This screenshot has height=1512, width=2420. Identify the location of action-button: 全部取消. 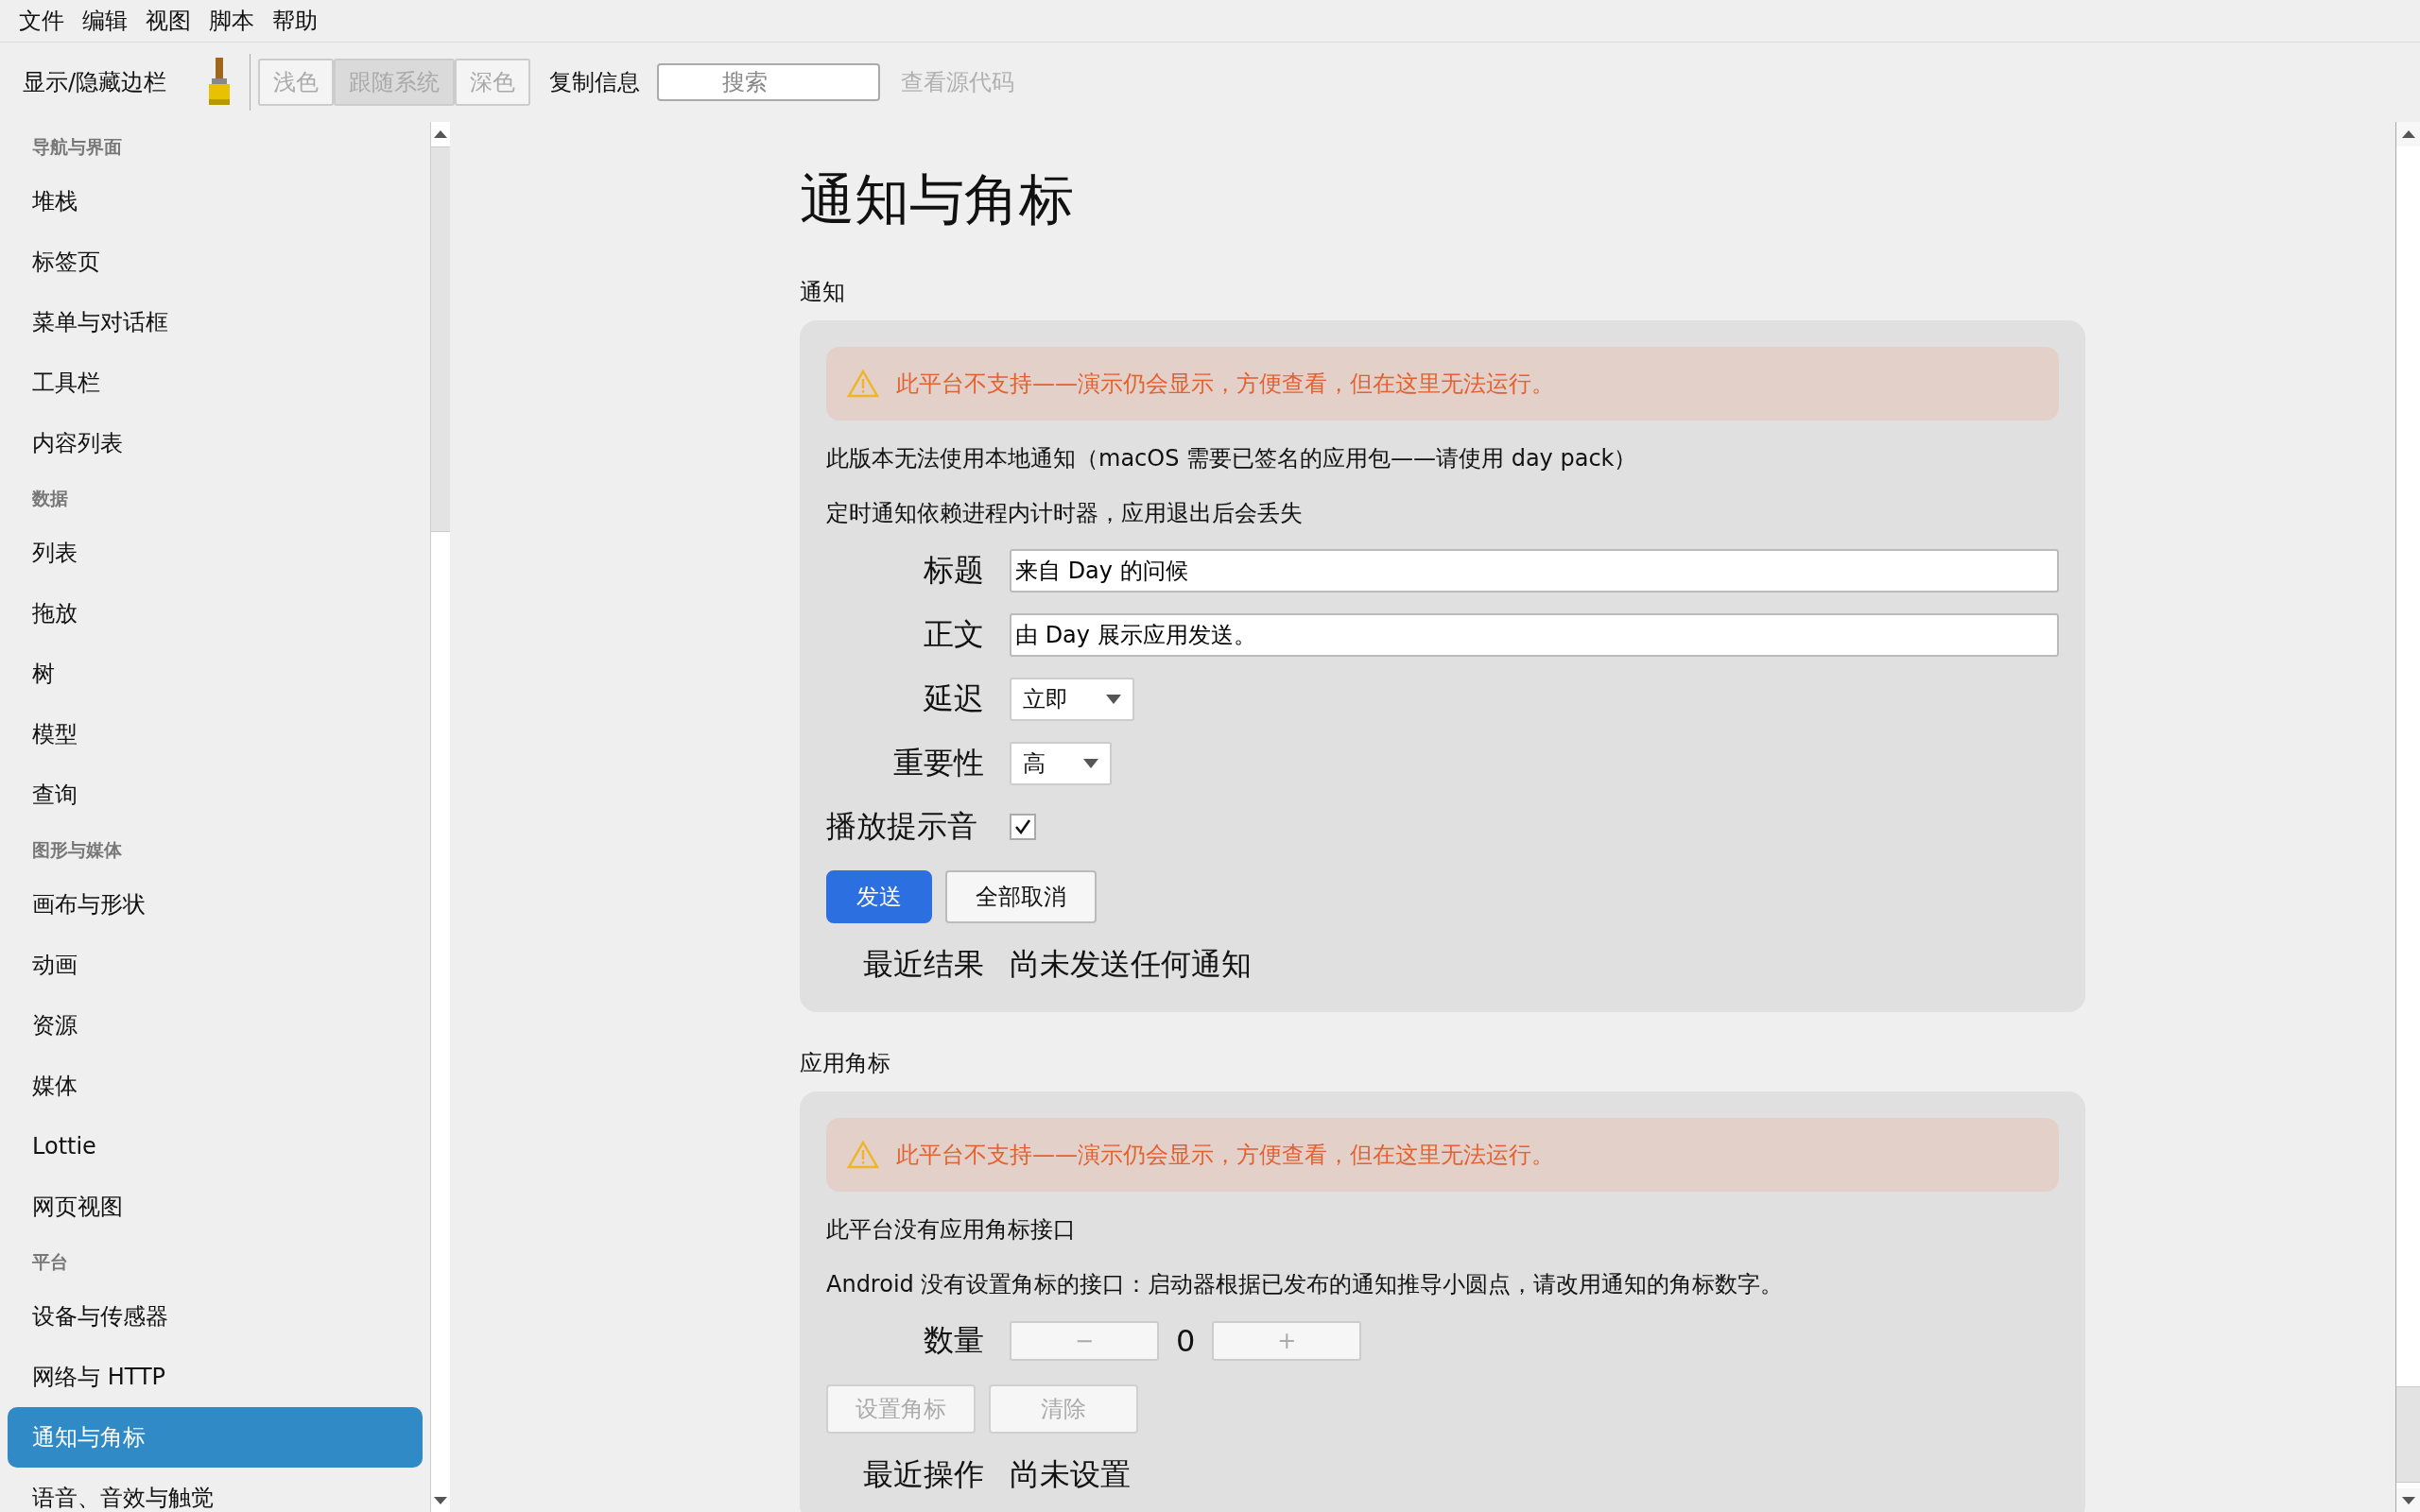
(1021, 896).